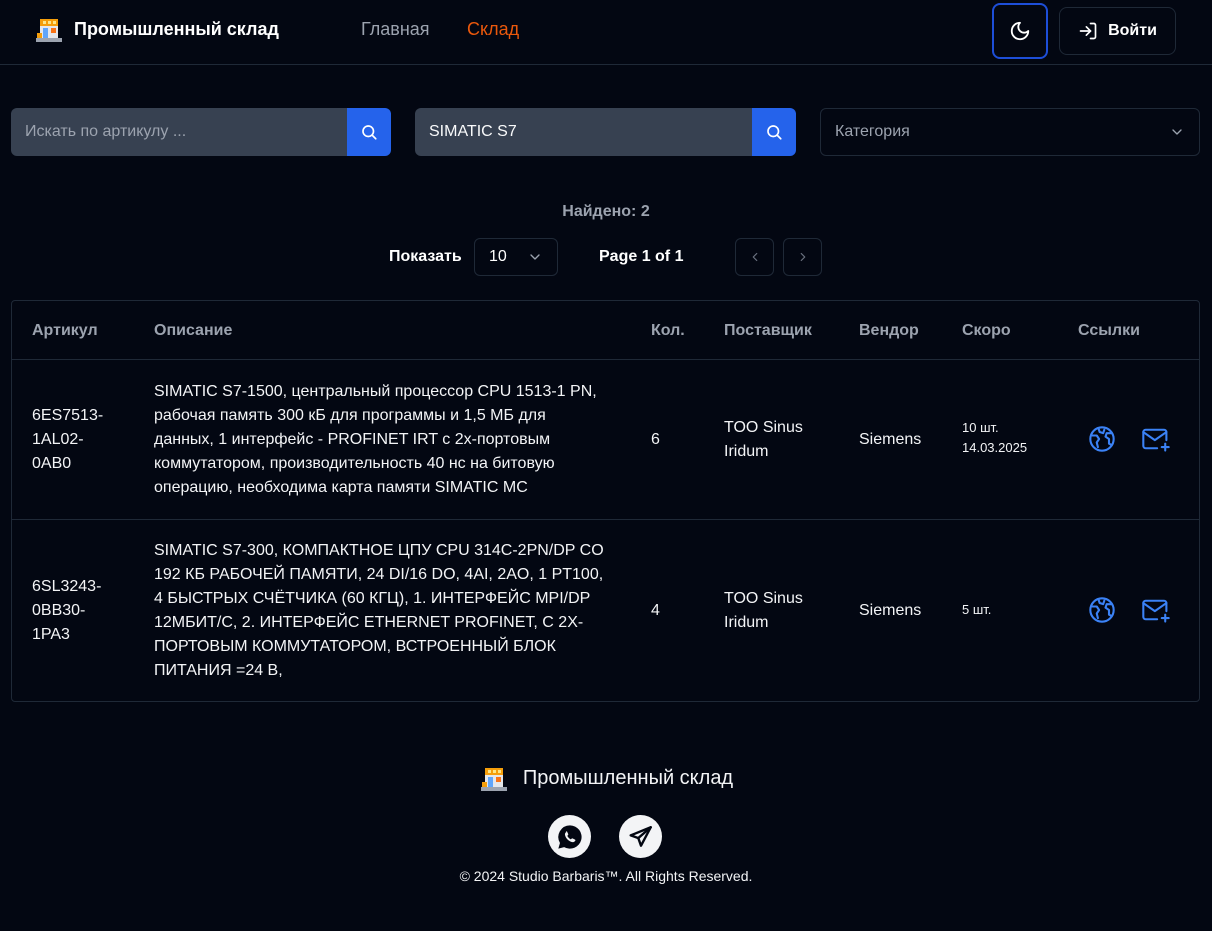 The height and width of the screenshot is (931, 1212). What do you see at coordinates (655, 610) in the screenshot?
I see `qty-cell: 4` at bounding box center [655, 610].